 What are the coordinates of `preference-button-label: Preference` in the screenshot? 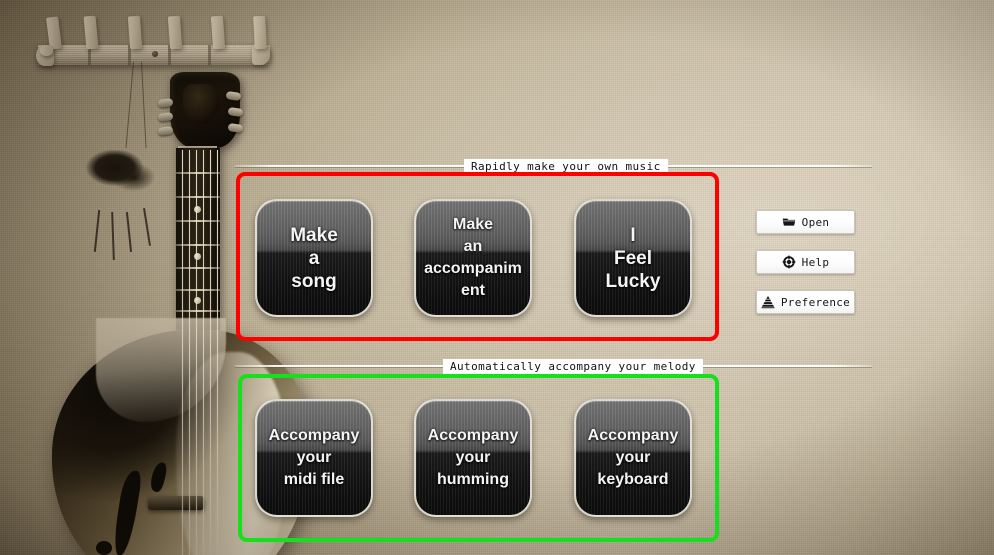 It's located at (815, 302).